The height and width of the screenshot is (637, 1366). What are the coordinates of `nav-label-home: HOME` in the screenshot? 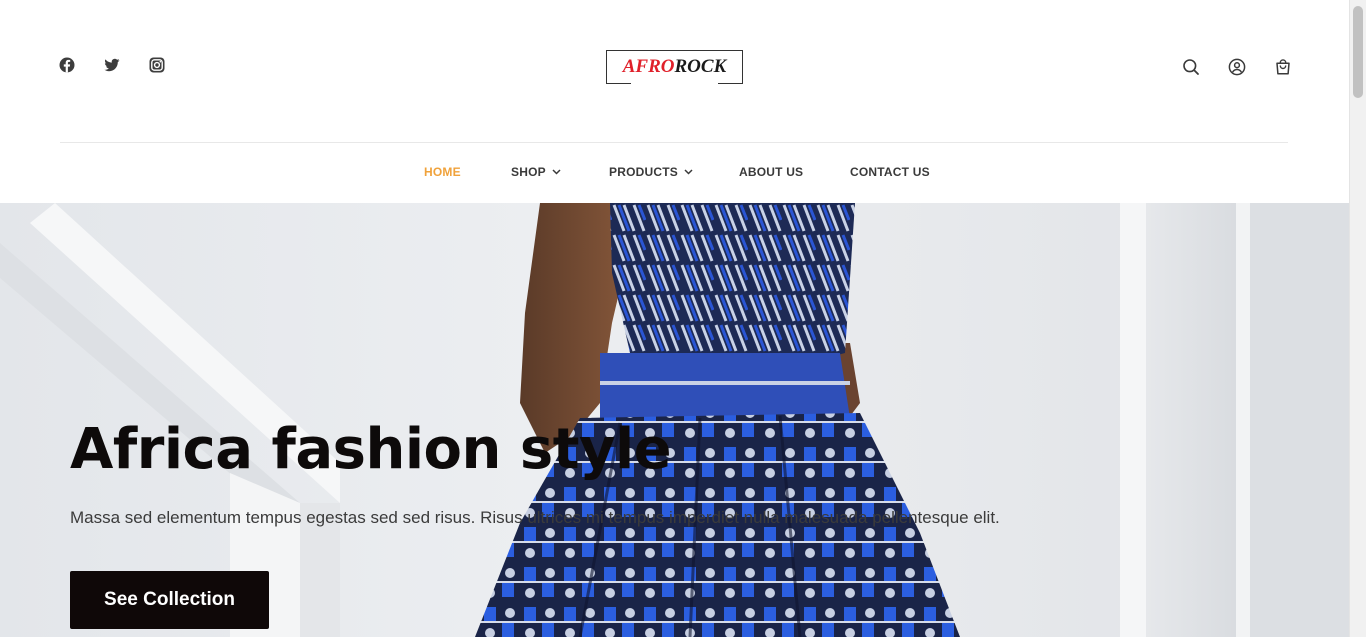 It's located at (442, 172).